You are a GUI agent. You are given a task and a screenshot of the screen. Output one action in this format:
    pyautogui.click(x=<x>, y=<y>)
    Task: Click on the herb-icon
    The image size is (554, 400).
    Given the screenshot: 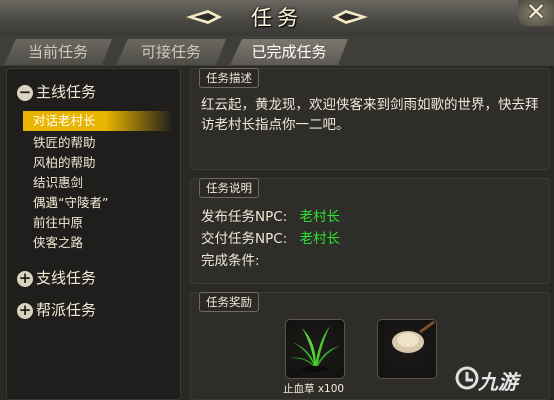 What is the action you would take?
    pyautogui.click(x=315, y=349)
    